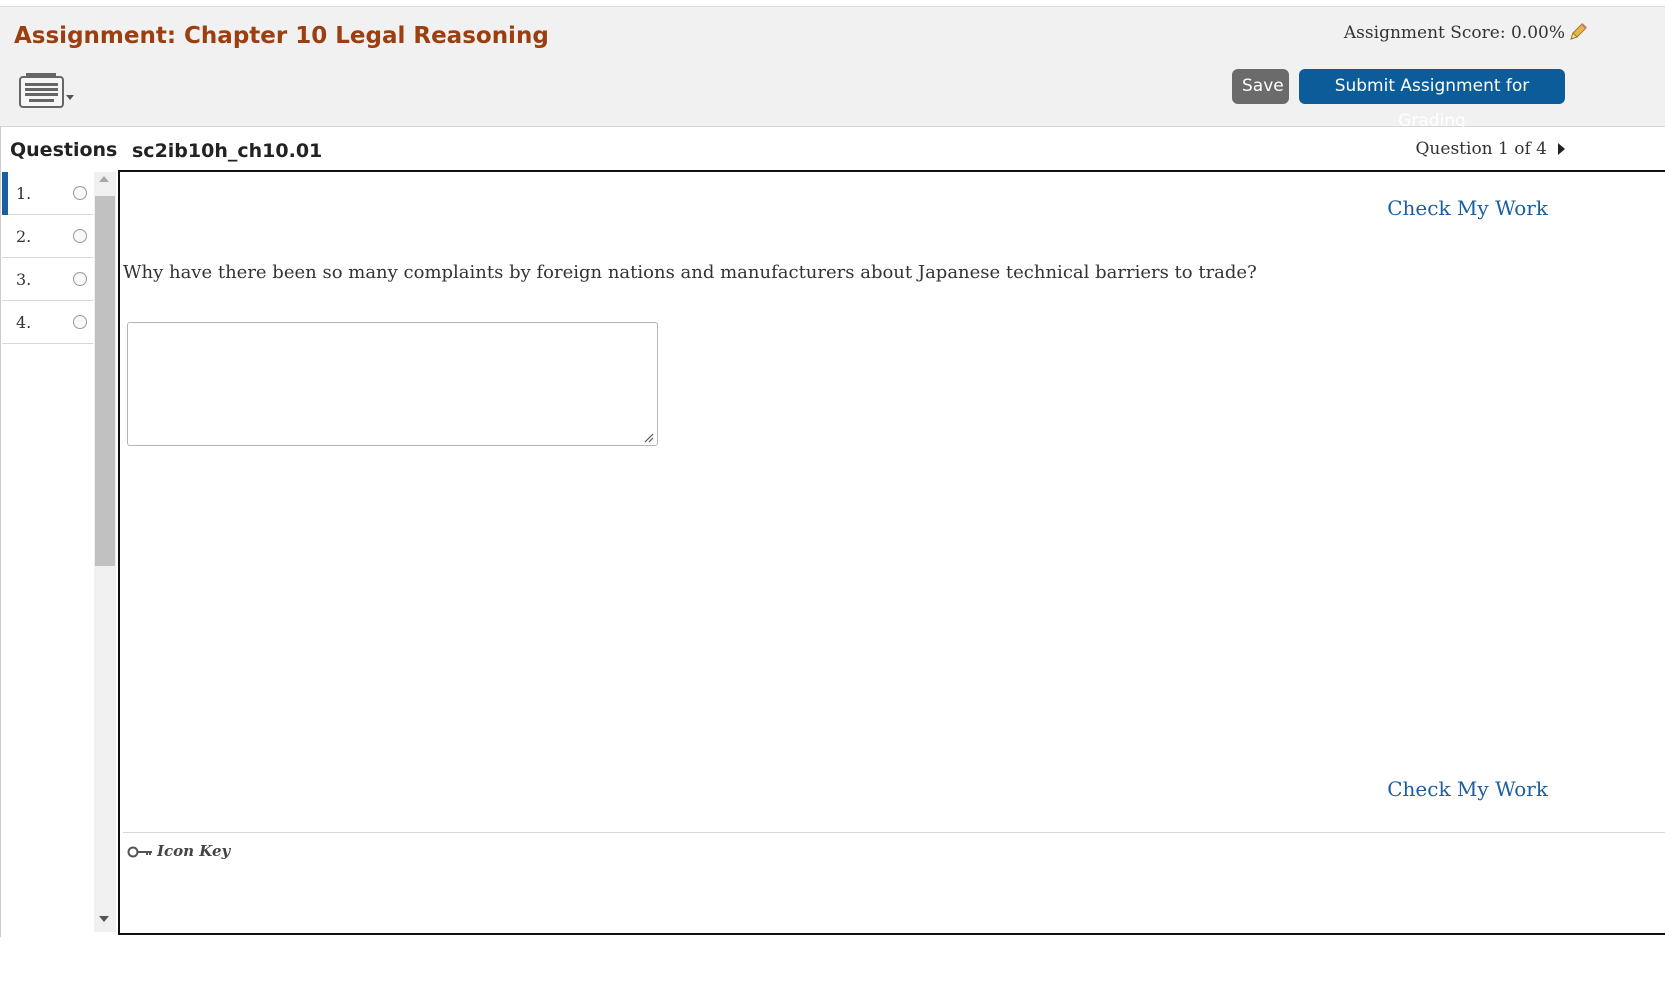 Image resolution: width=1665 pixels, height=996 pixels. I want to click on question-item-3: 3., so click(47, 279).